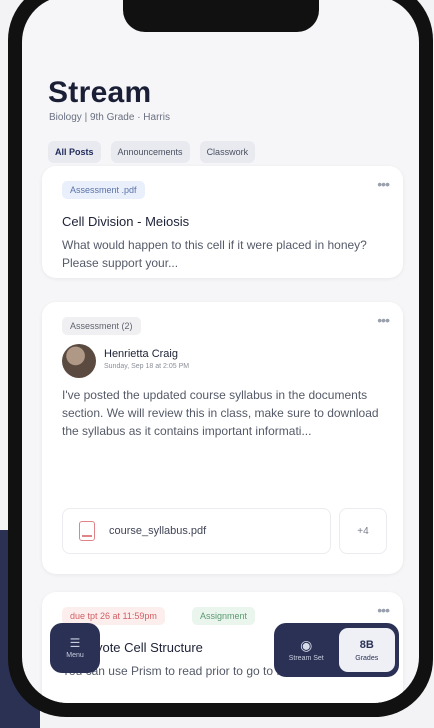 Image resolution: width=434 pixels, height=728 pixels. Describe the element at coordinates (75, 643) in the screenshot. I see `menu-icon: ☰` at that location.